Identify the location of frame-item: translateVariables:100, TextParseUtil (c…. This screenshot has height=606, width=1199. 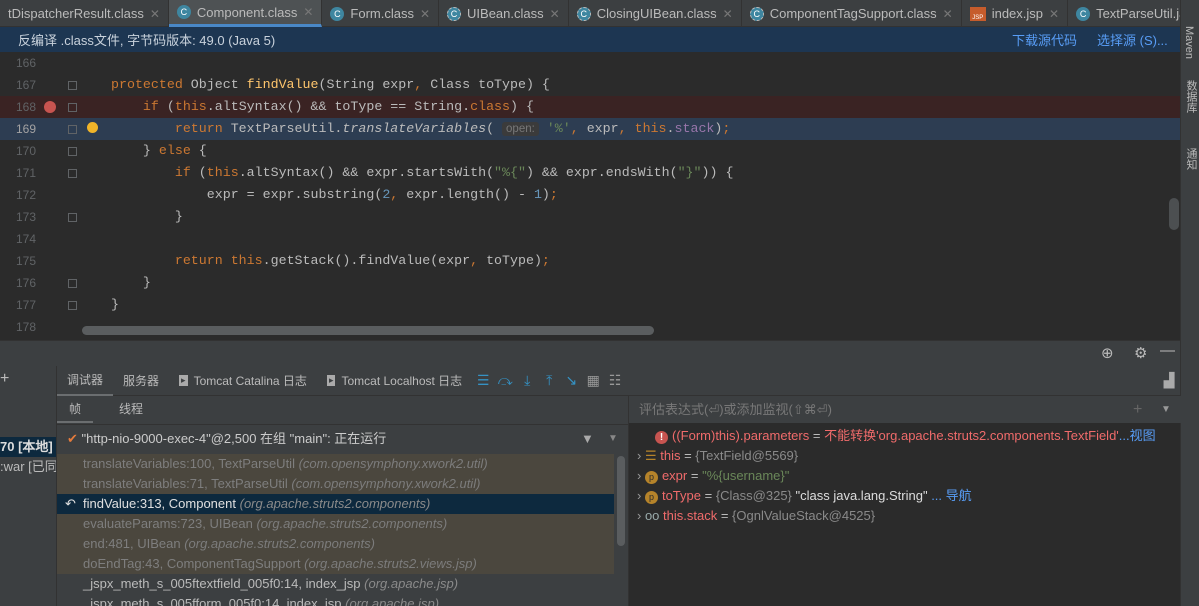
(335, 464).